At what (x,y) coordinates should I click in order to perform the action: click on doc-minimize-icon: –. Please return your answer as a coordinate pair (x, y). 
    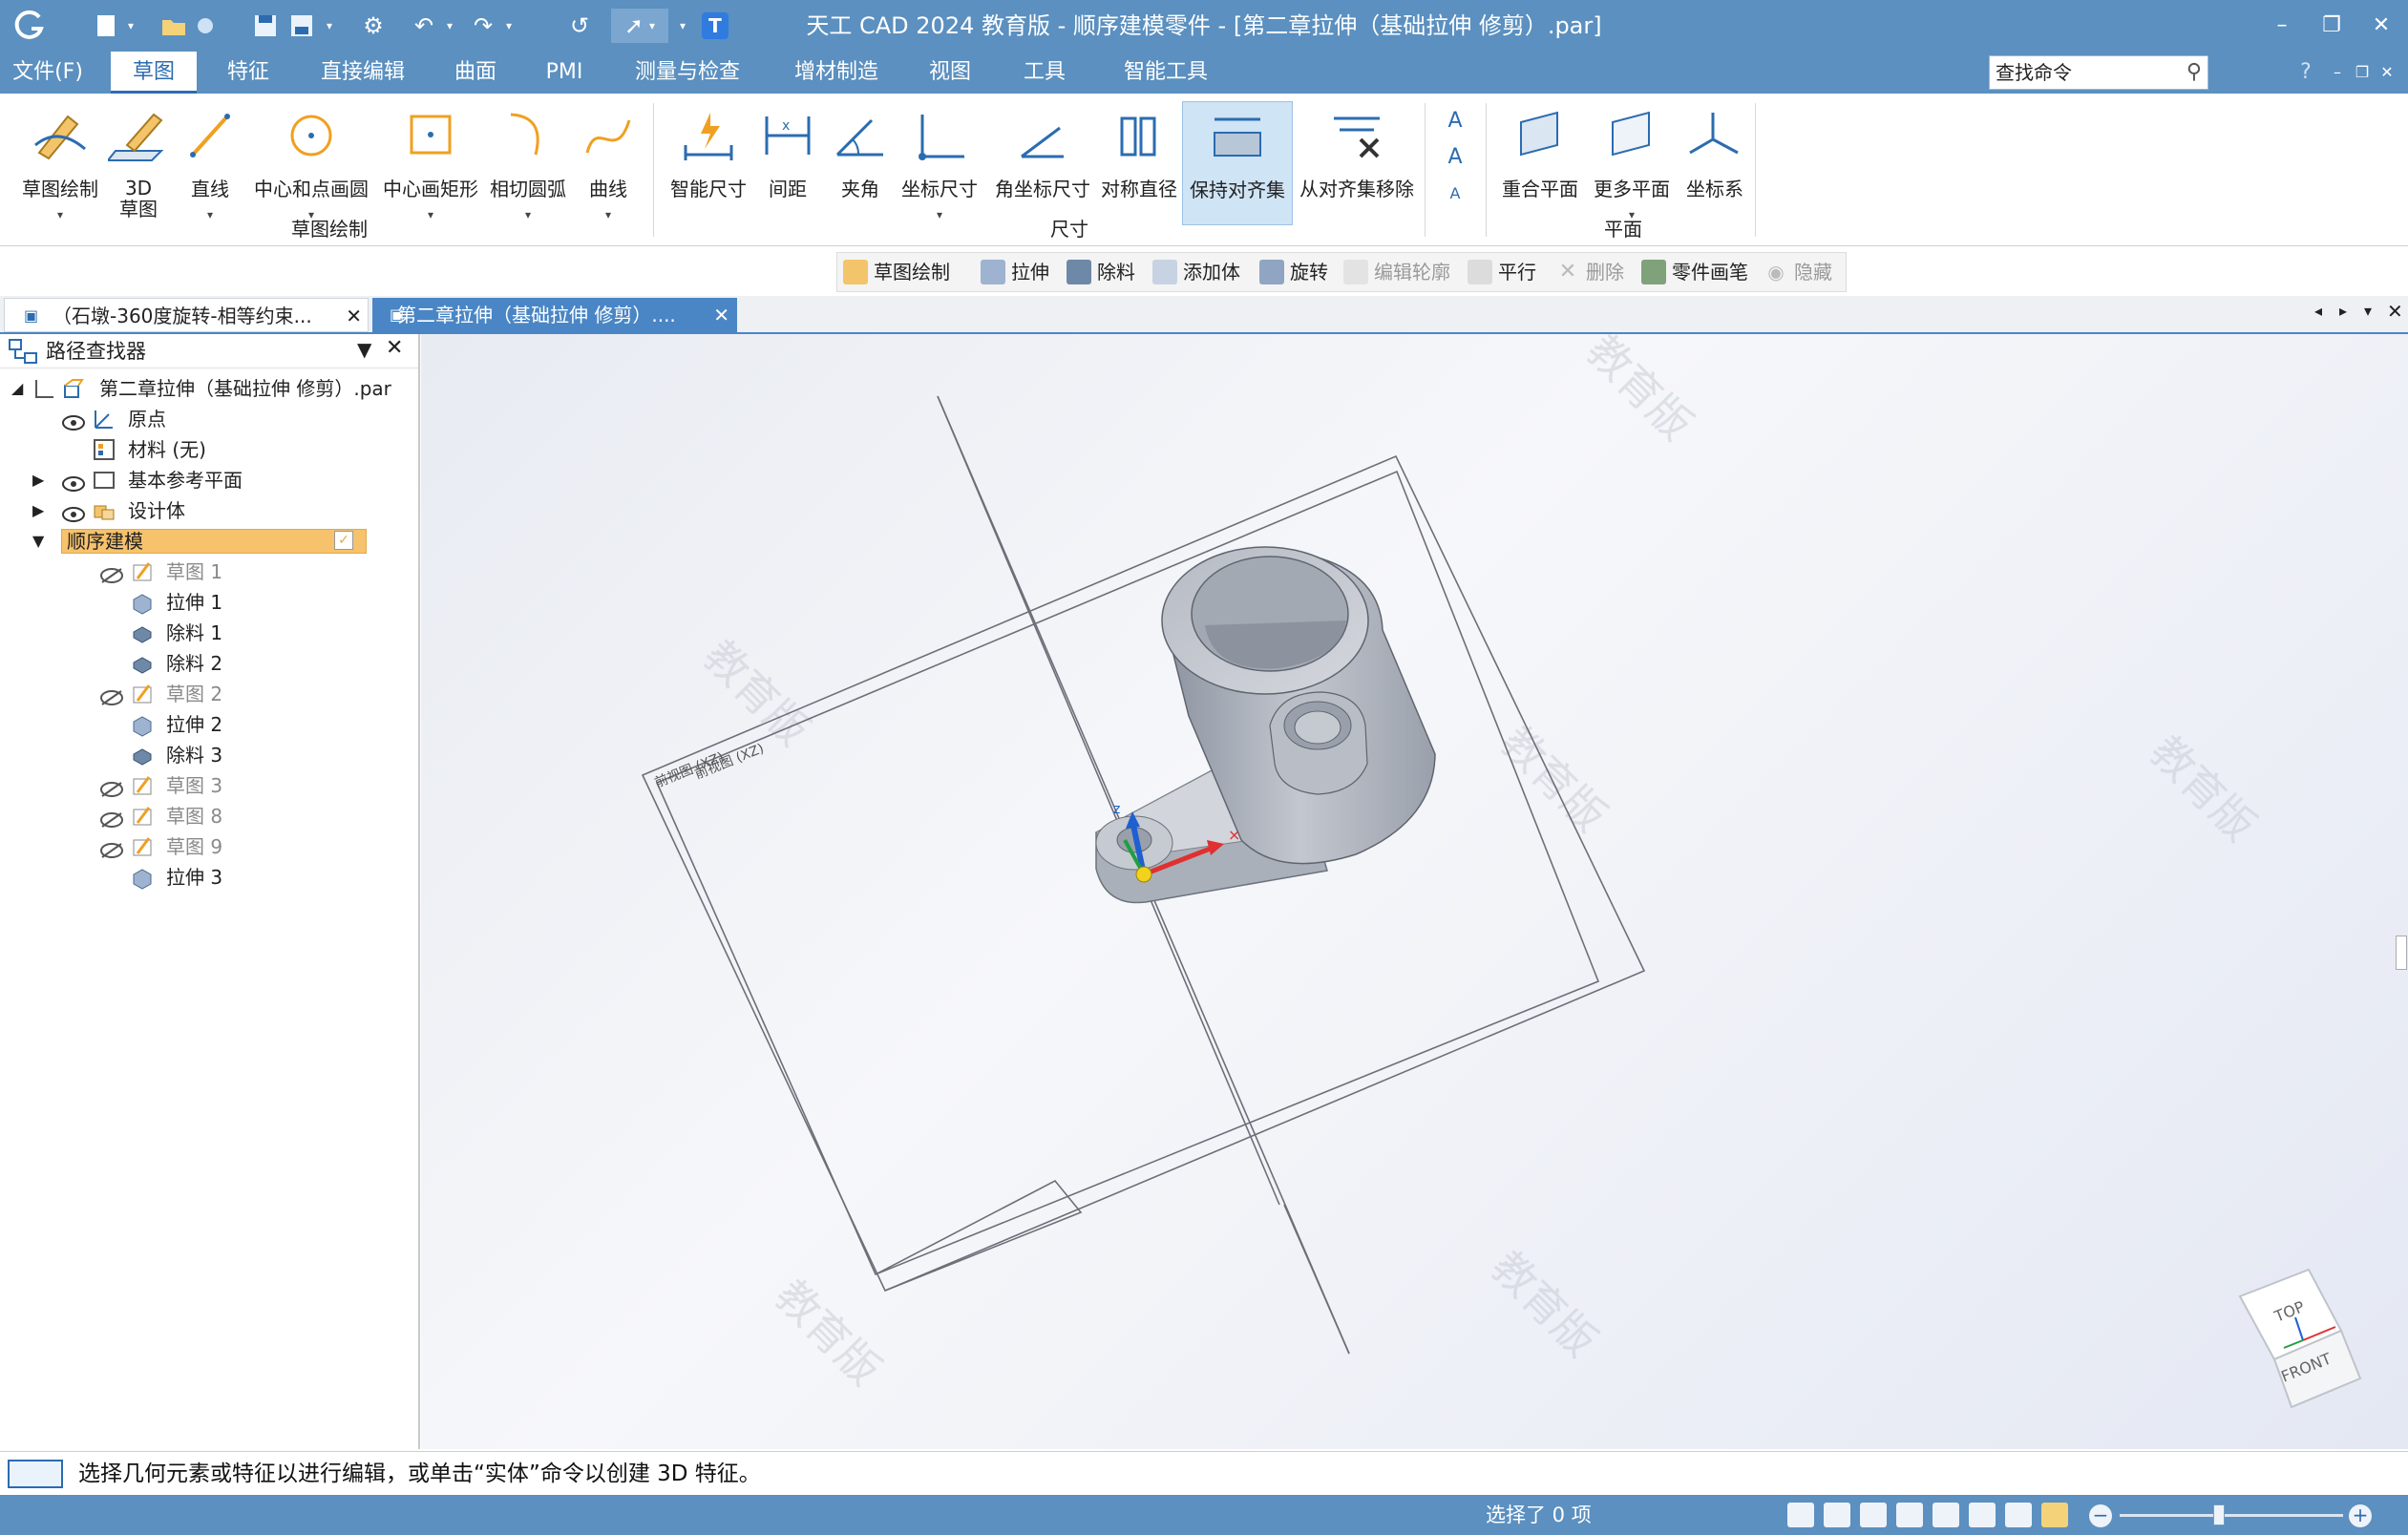
    Looking at the image, I should click on (2337, 73).